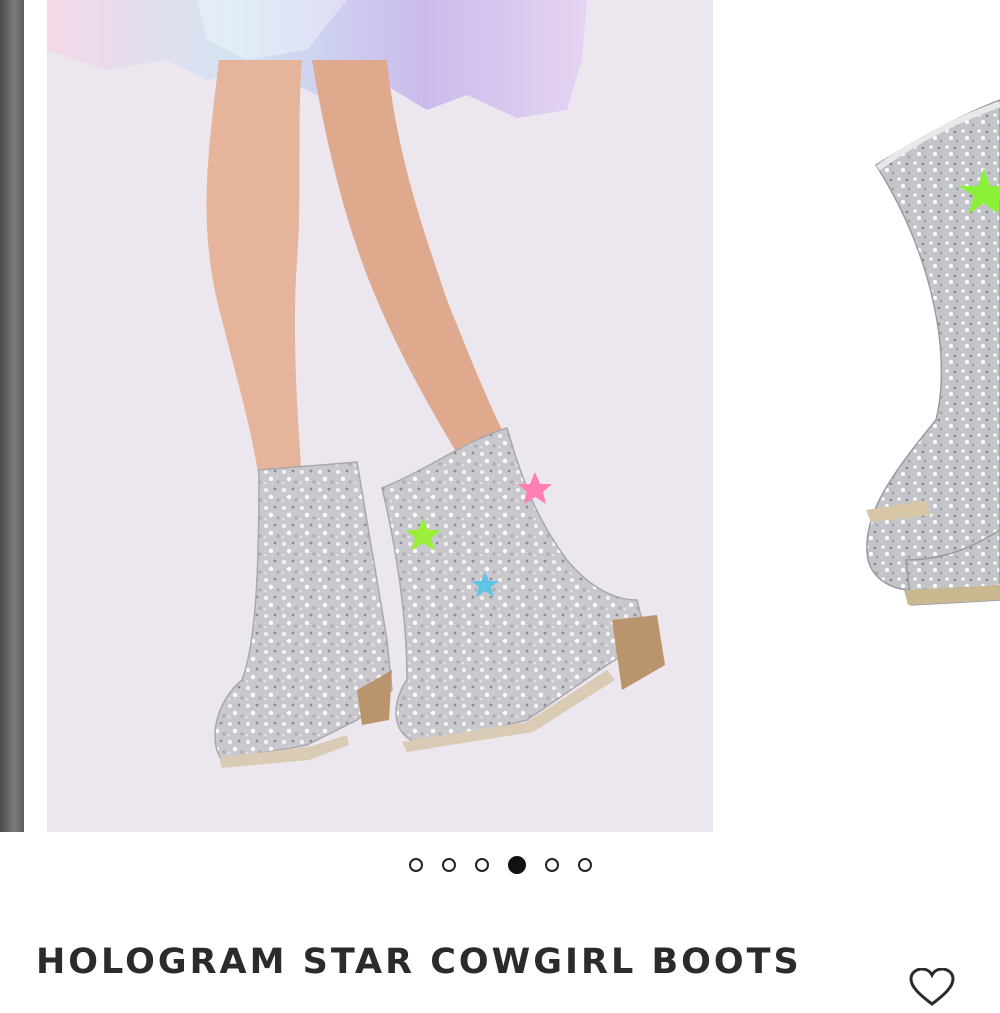 The image size is (1000, 1013). I want to click on wishlist-button, so click(932, 987).